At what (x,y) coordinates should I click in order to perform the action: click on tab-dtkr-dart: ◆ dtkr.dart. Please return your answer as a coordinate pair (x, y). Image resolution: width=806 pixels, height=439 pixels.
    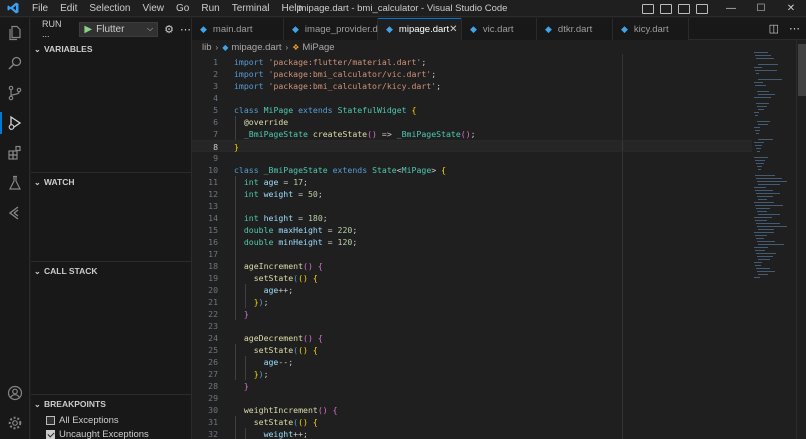
    Looking at the image, I should click on (575, 29).